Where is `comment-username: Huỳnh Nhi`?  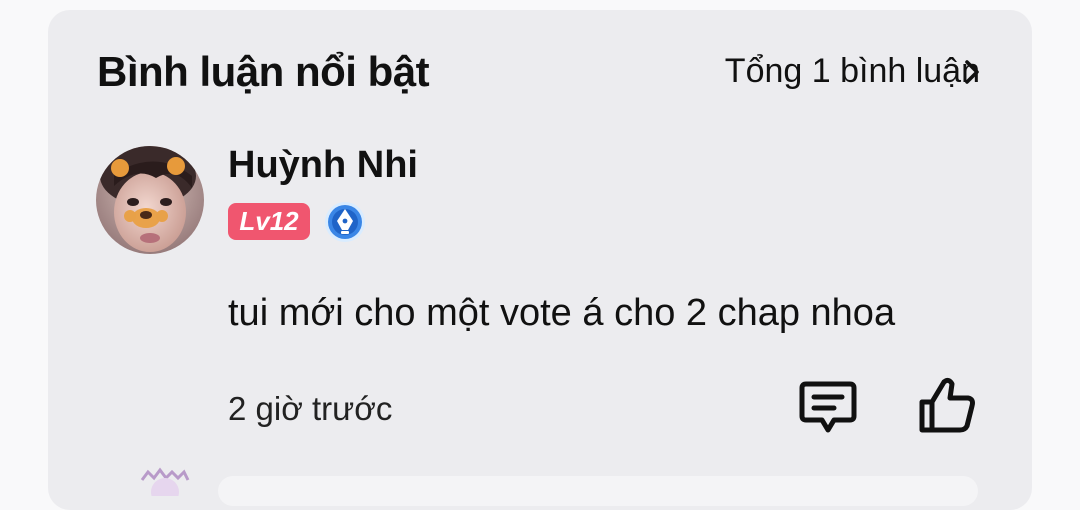
comment-username: Huỳnh Nhi is located at coordinates (323, 165).